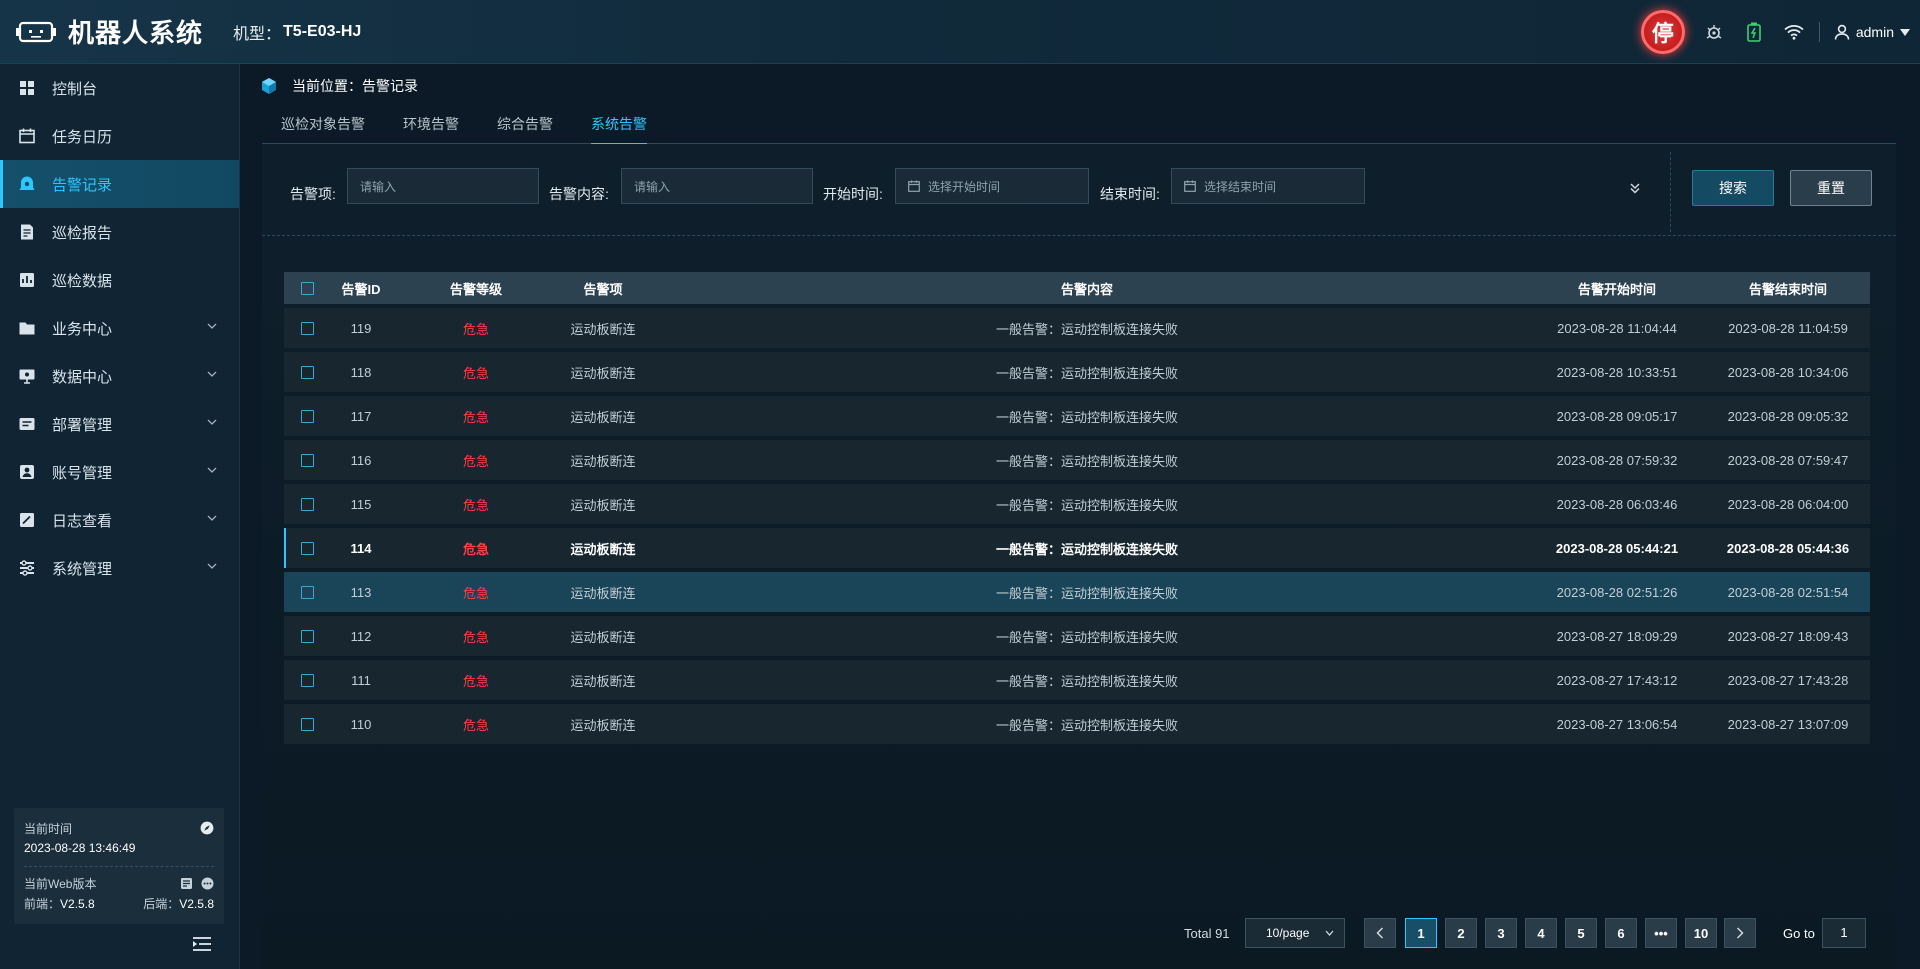 The height and width of the screenshot is (969, 1920). Describe the element at coordinates (1581, 933) in the screenshot. I see `page-button: 5` at that location.